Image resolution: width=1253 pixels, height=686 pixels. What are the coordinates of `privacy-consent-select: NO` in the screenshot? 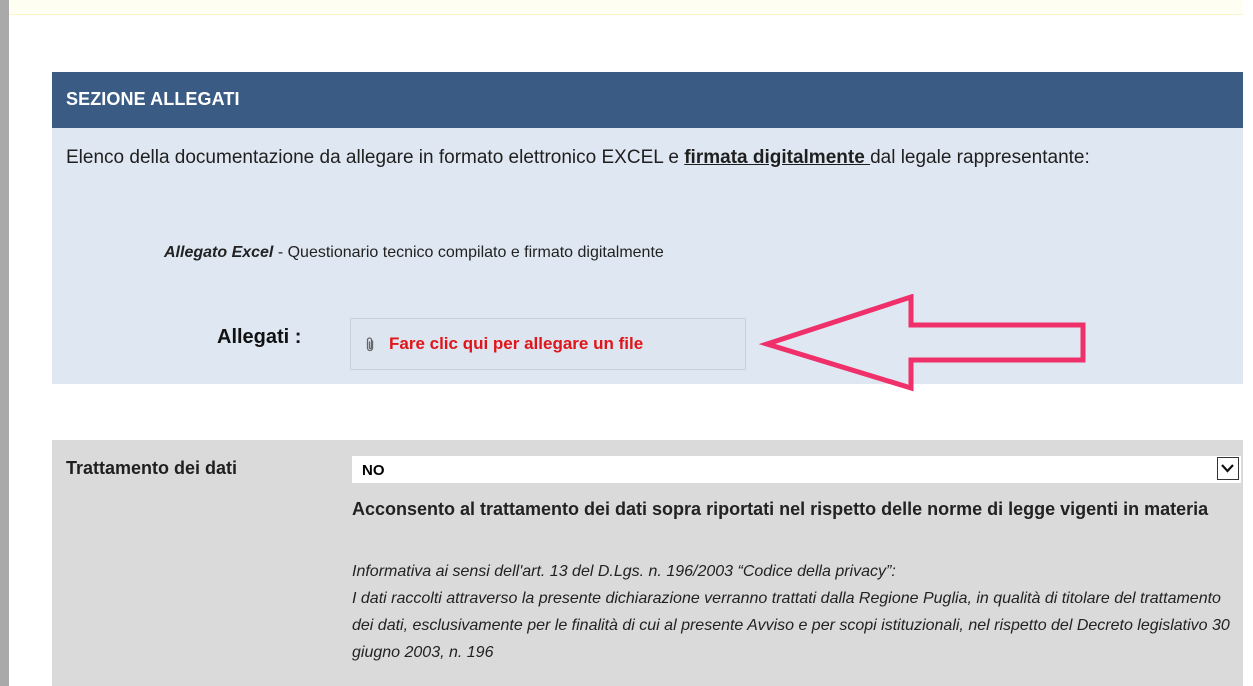 It's located at (796, 469).